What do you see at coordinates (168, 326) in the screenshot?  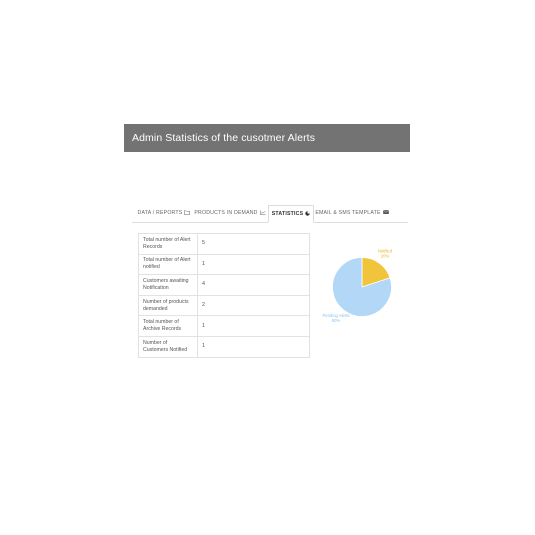 I see `row-label: Total number of Archive Records` at bounding box center [168, 326].